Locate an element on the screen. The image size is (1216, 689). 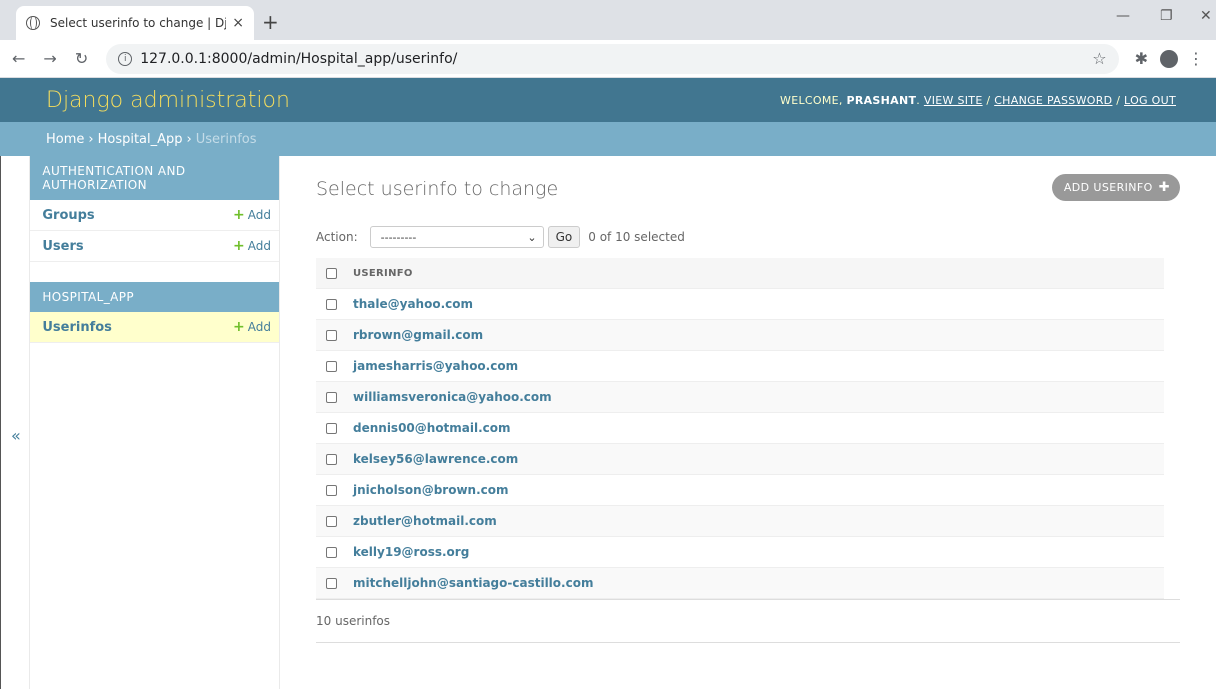
model-link-users: Users is located at coordinates (62, 246).